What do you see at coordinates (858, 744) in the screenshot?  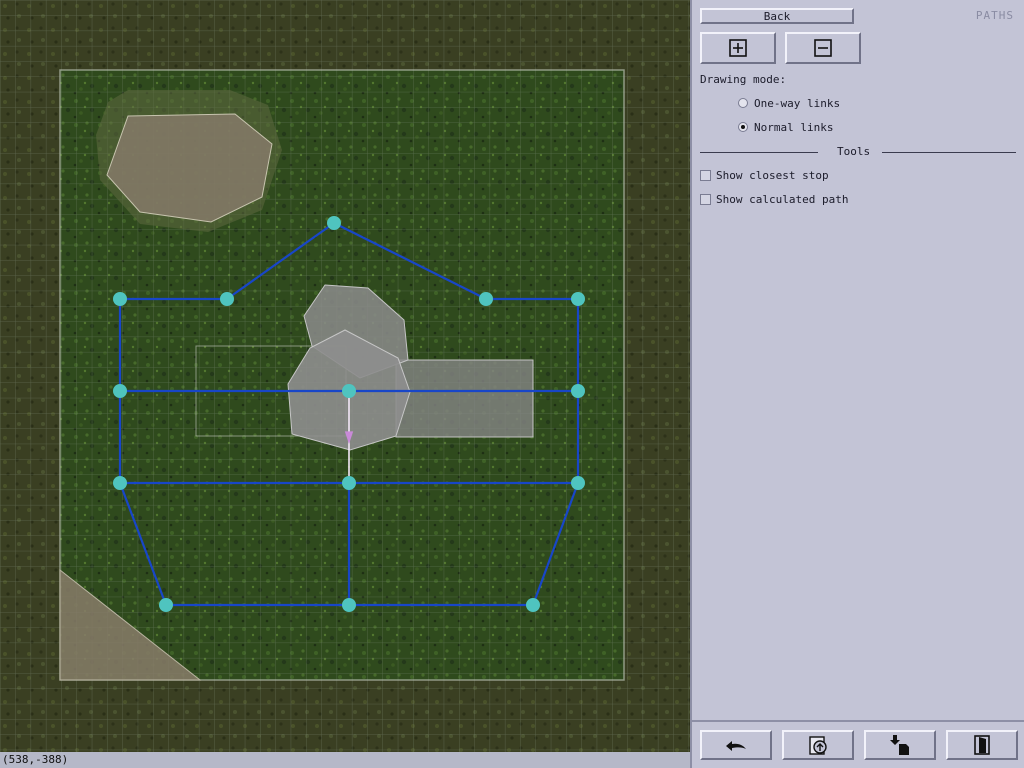 I see `bottom-toolbar` at bounding box center [858, 744].